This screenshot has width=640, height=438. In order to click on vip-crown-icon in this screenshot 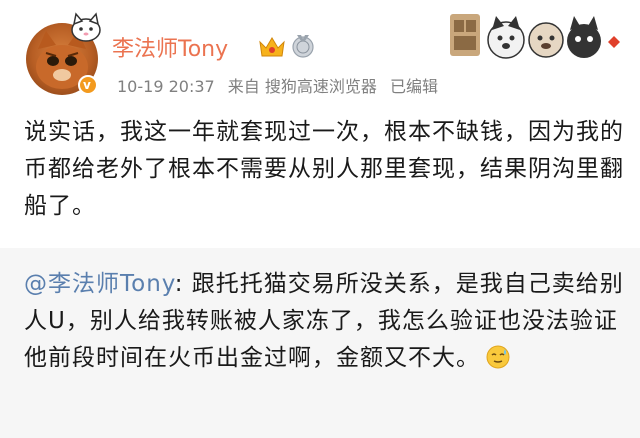, I will do `click(272, 46)`.